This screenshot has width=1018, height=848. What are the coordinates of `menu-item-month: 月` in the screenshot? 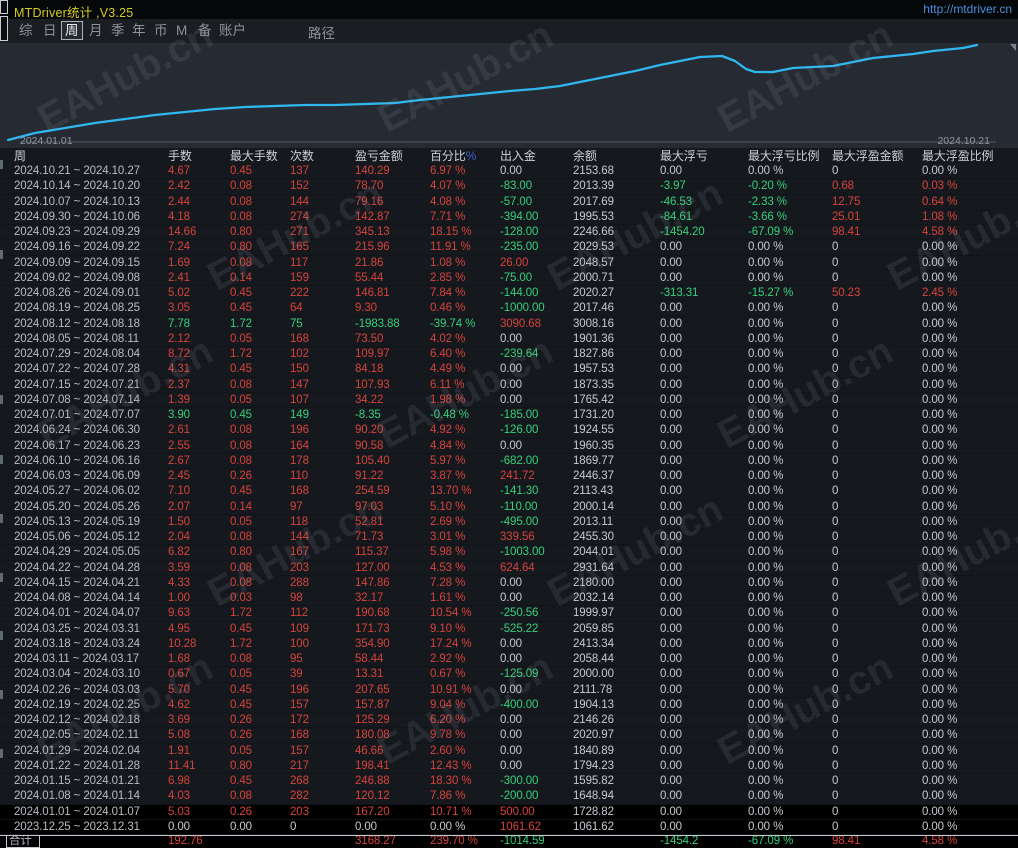 It's located at (96, 30).